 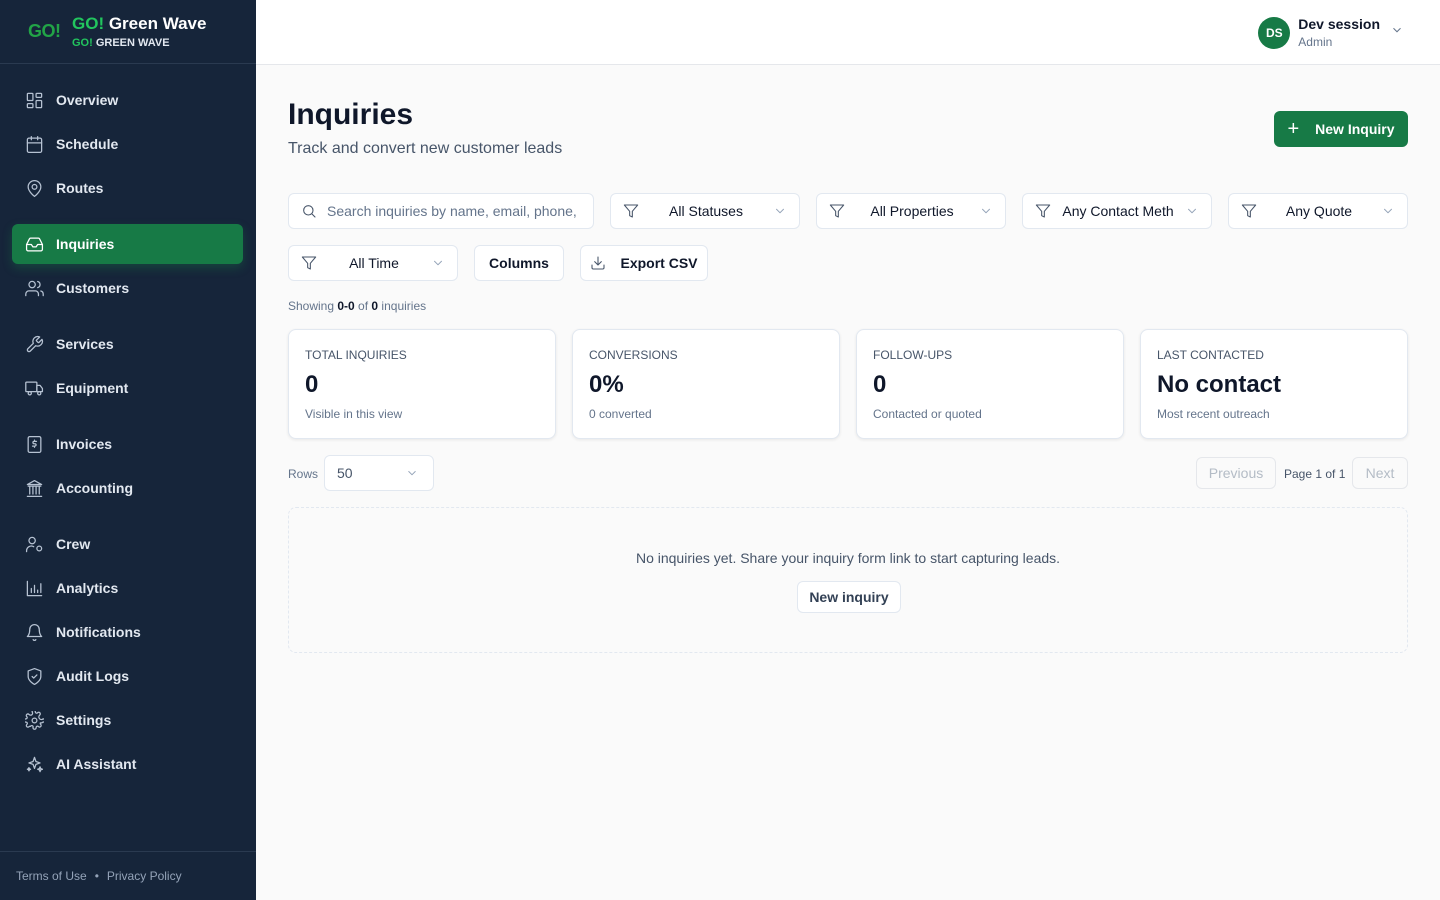 I want to click on brand-title: GO! Green Wave, so click(x=139, y=23).